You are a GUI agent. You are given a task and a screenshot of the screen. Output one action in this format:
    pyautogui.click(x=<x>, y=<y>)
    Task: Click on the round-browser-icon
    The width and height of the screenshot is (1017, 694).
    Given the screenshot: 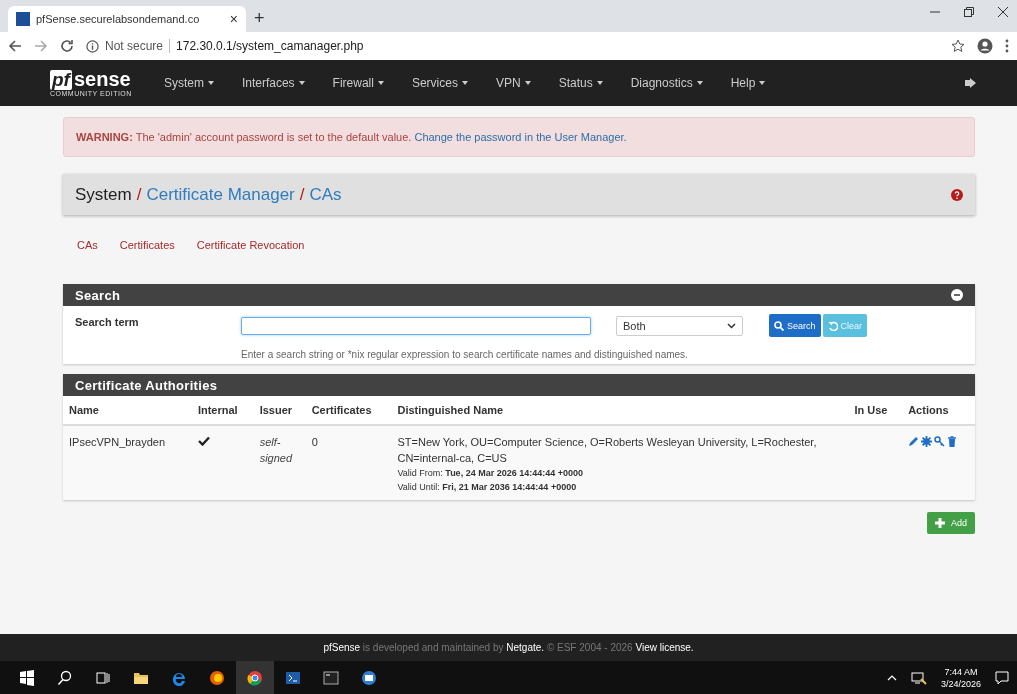 What is the action you would take?
    pyautogui.click(x=255, y=677)
    